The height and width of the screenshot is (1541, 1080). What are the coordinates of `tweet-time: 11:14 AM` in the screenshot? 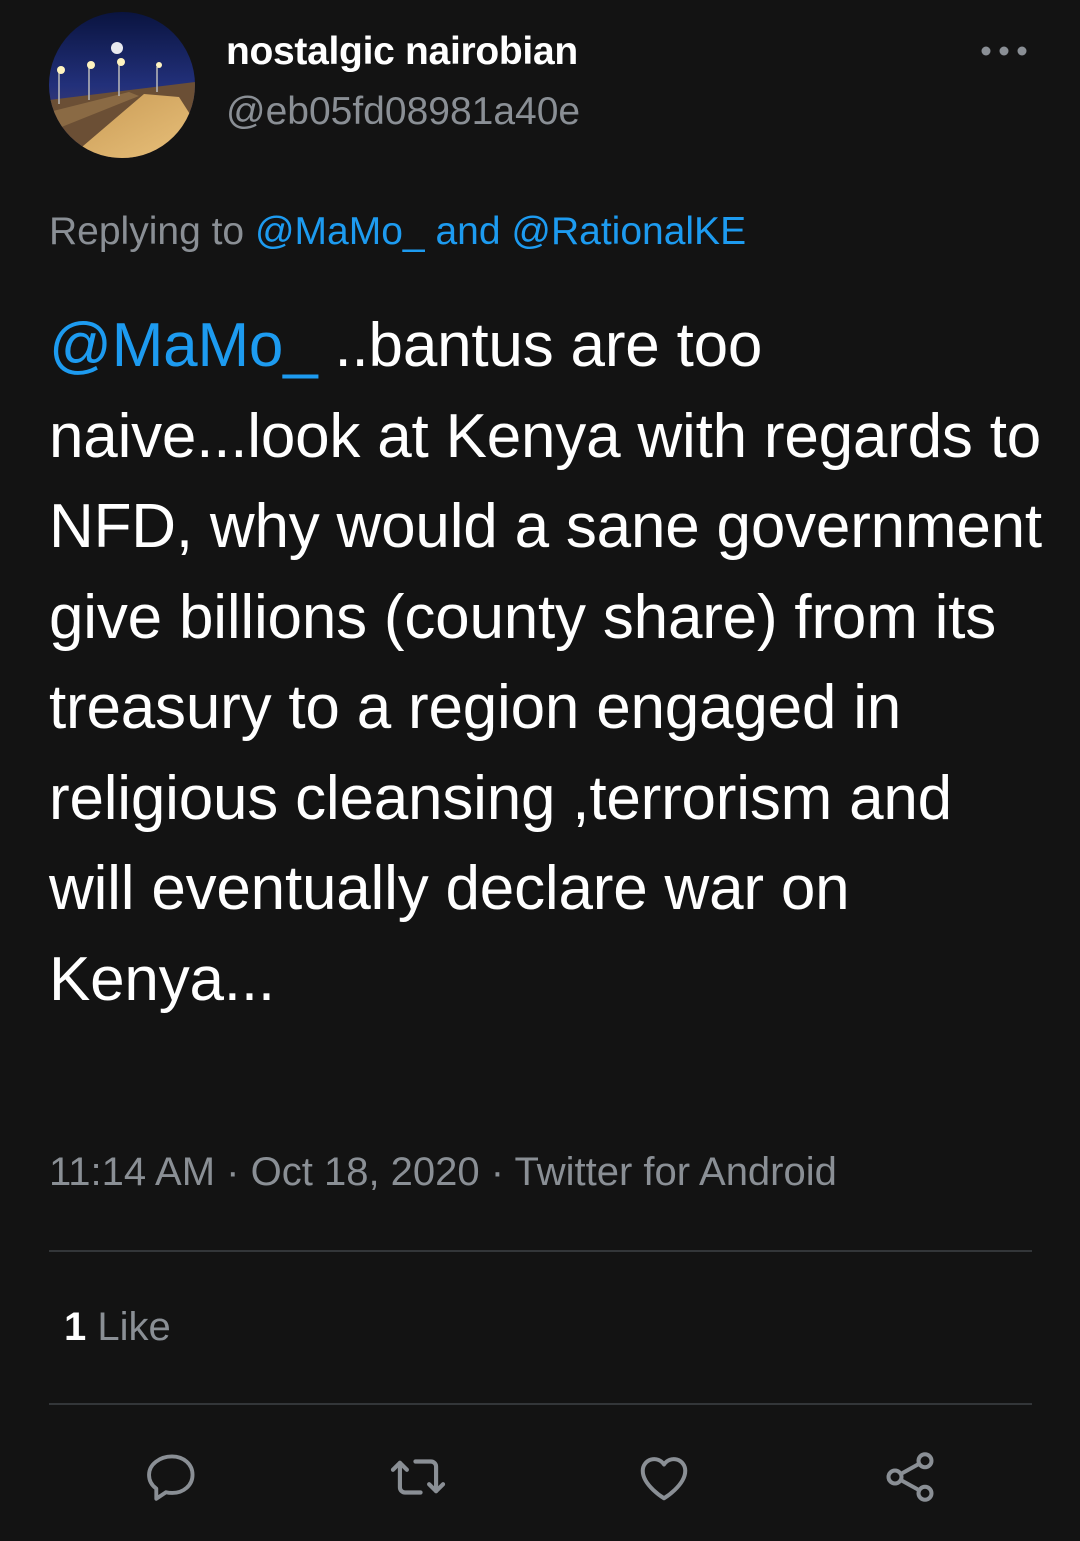 It's located at (132, 1172).